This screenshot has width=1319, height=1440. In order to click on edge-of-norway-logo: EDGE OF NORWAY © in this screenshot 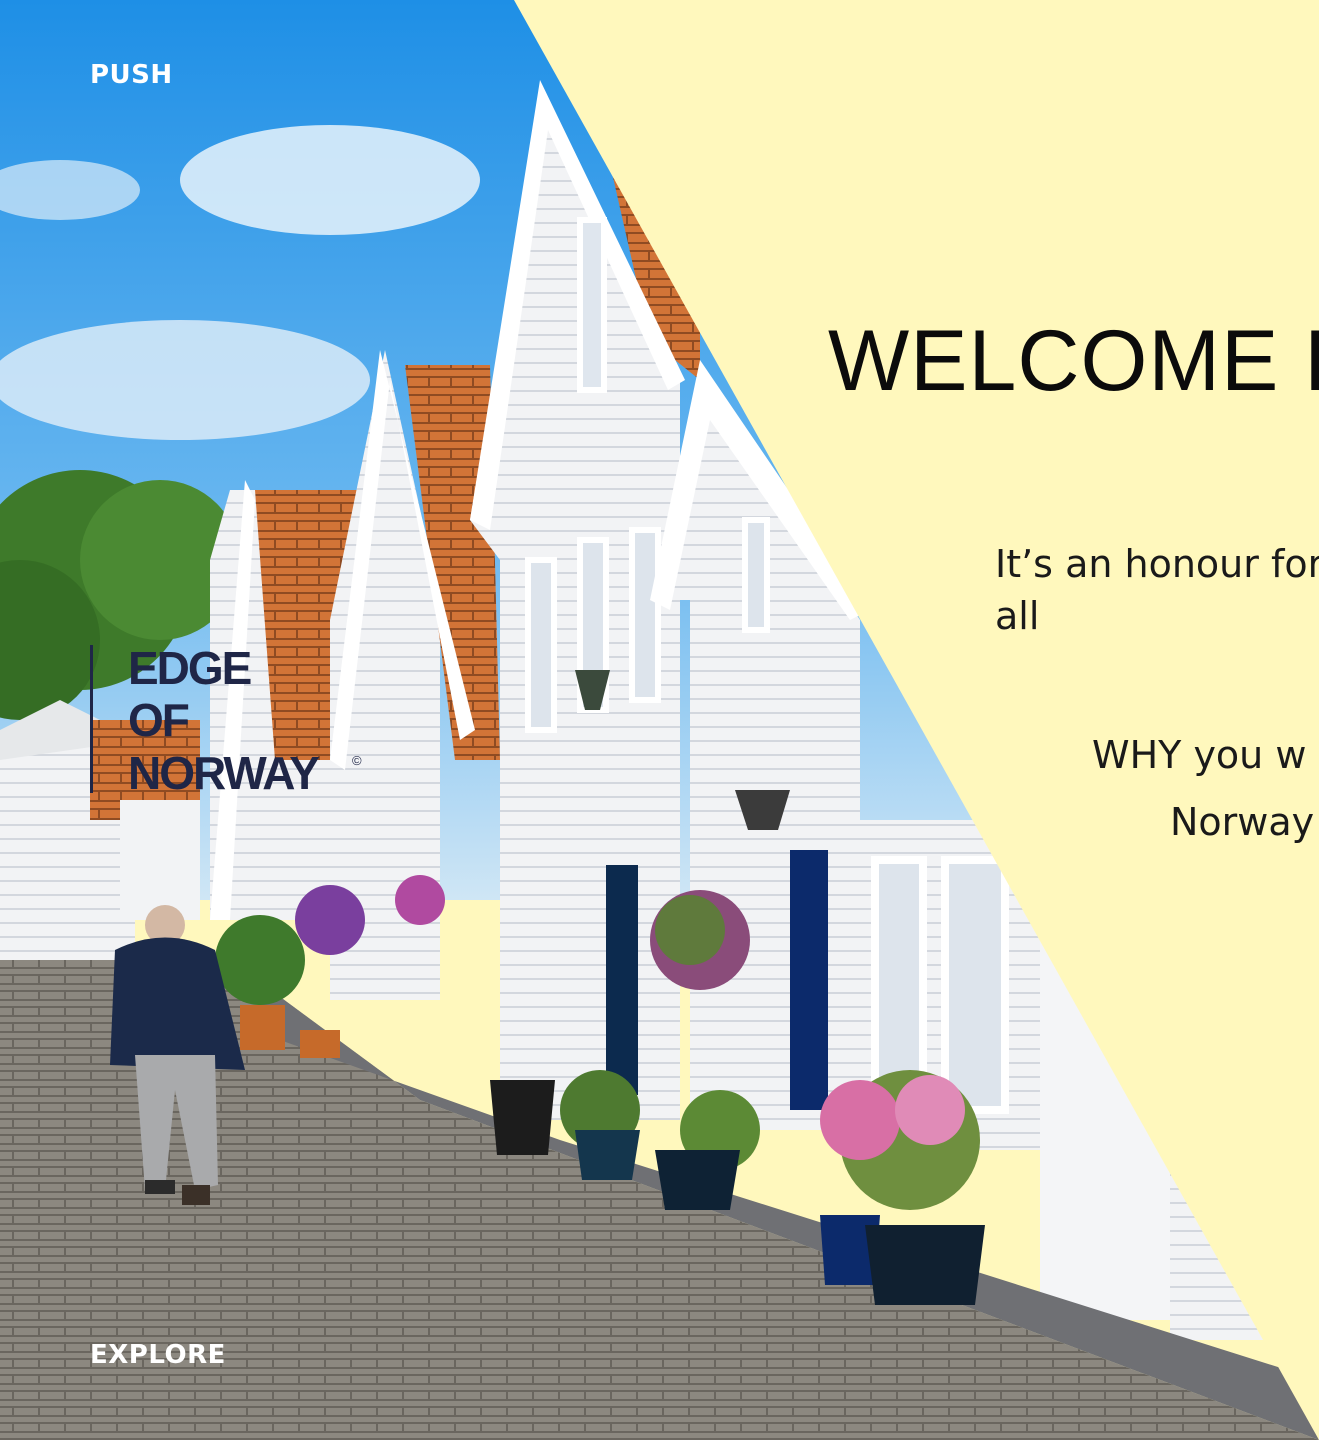, I will do `click(235, 722)`.